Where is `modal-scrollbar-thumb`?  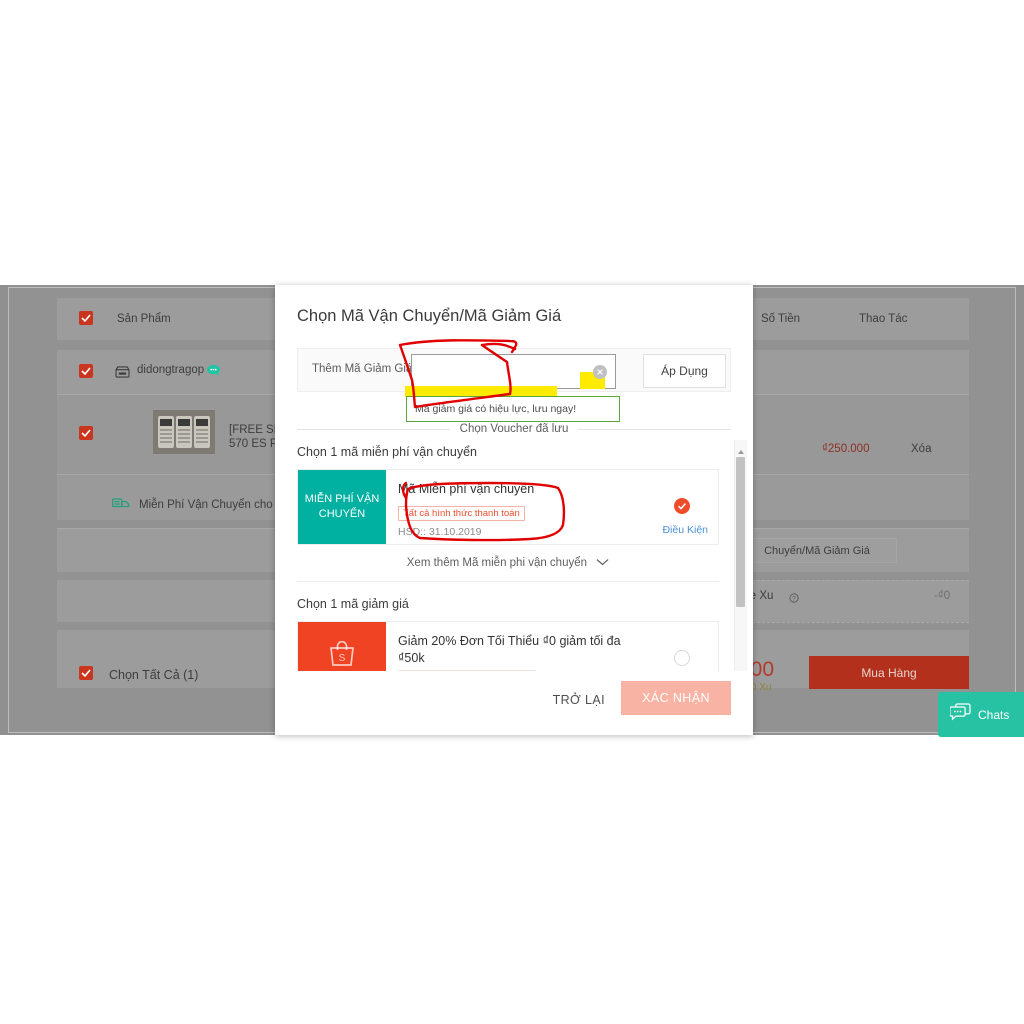
modal-scrollbar-thumb is located at coordinates (740, 532).